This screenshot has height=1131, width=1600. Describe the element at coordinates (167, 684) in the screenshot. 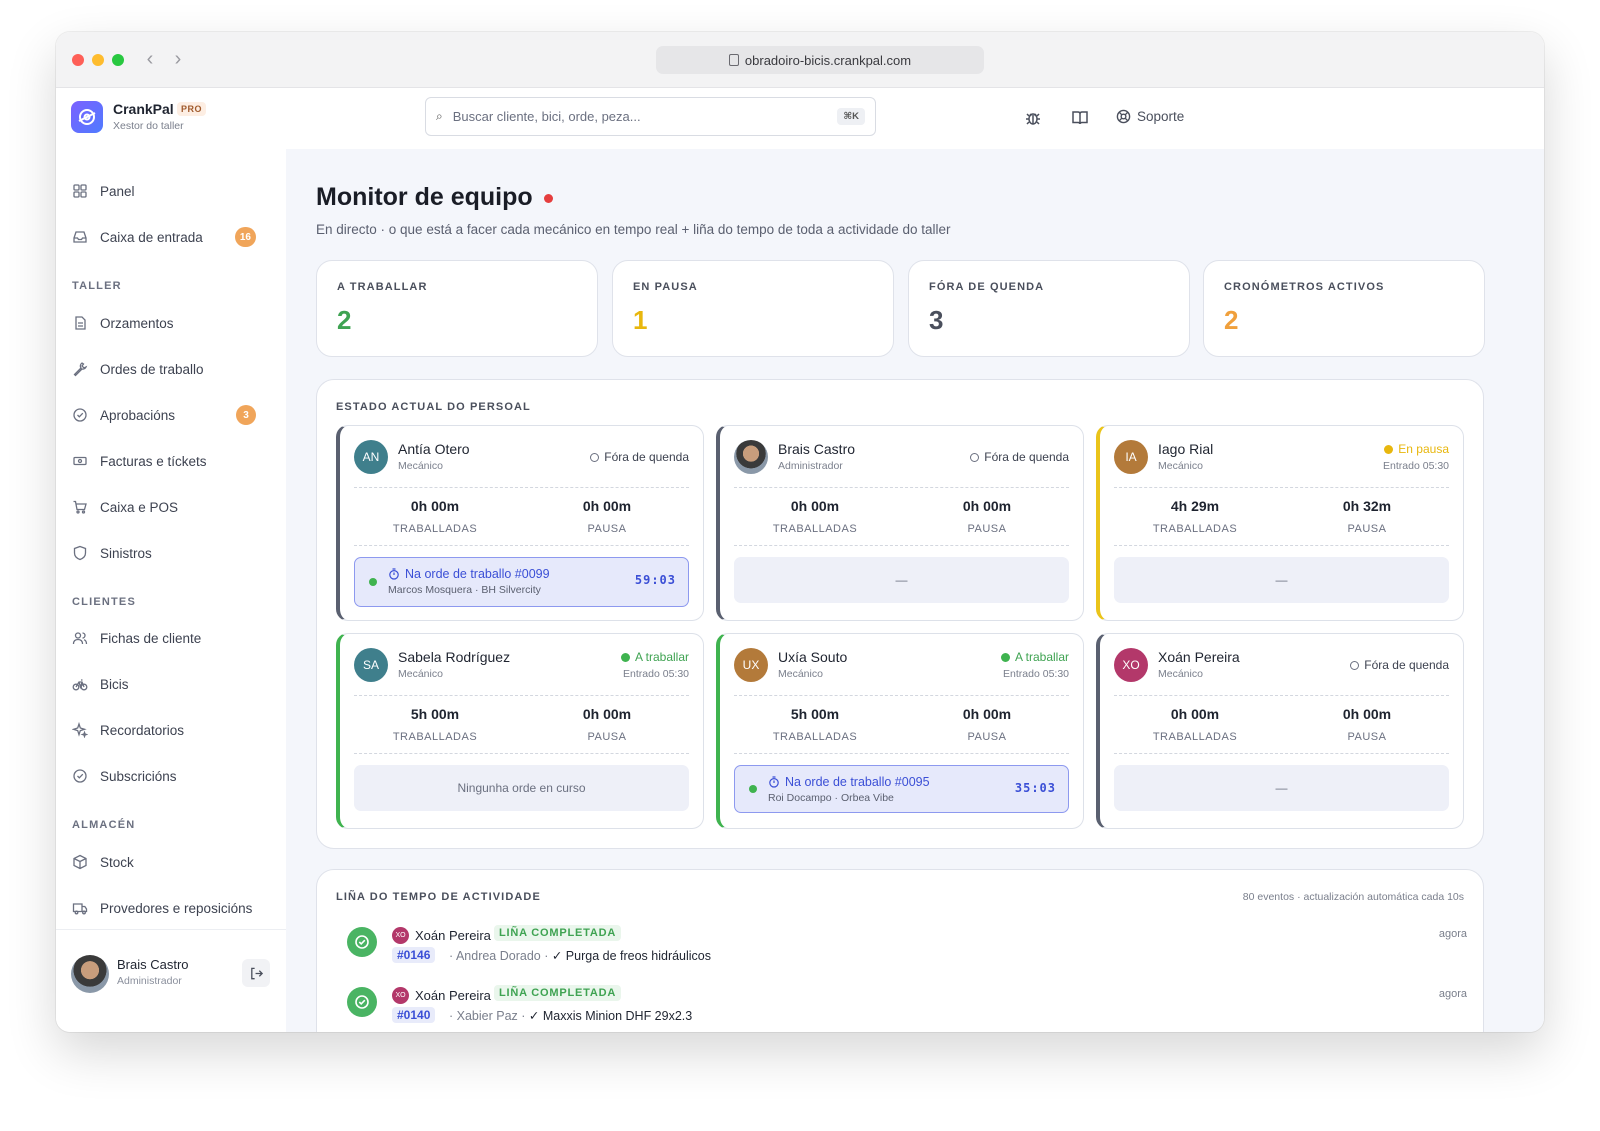

I see `sidebar-item-bicis: Bicis` at that location.